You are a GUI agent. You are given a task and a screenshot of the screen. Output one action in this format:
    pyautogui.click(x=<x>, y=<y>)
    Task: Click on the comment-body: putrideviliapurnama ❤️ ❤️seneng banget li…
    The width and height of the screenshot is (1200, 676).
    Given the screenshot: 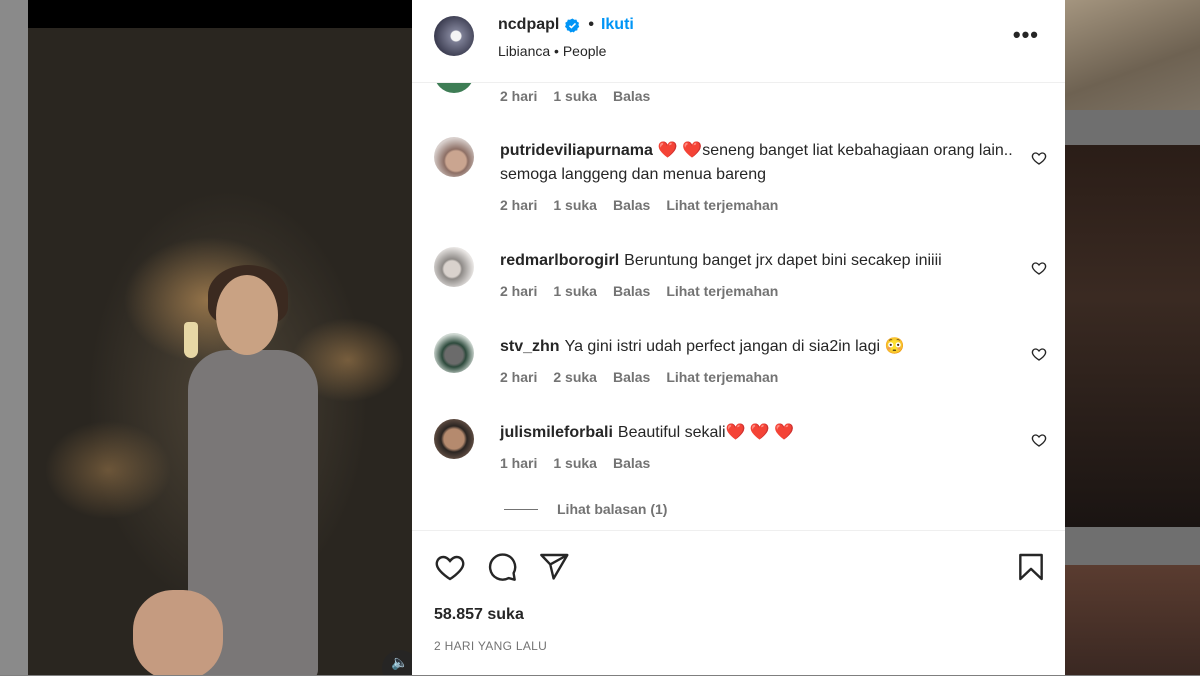 What is the action you would take?
    pyautogui.click(x=760, y=163)
    